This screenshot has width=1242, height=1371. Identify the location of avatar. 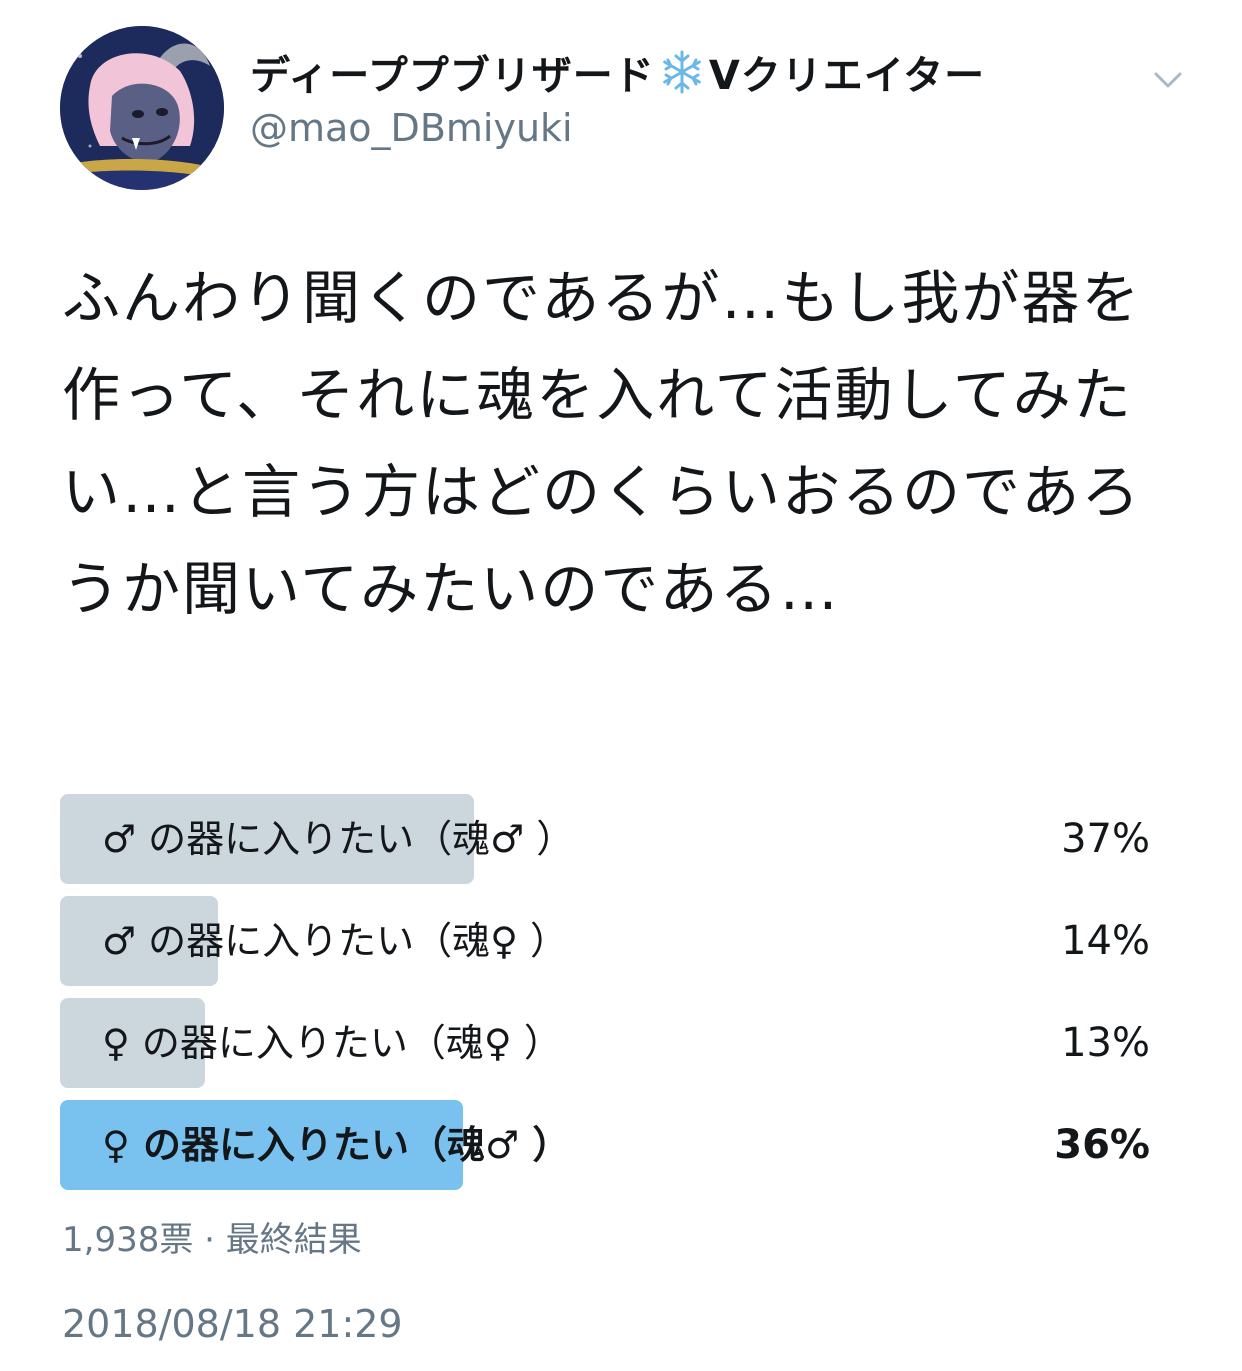
(142, 108).